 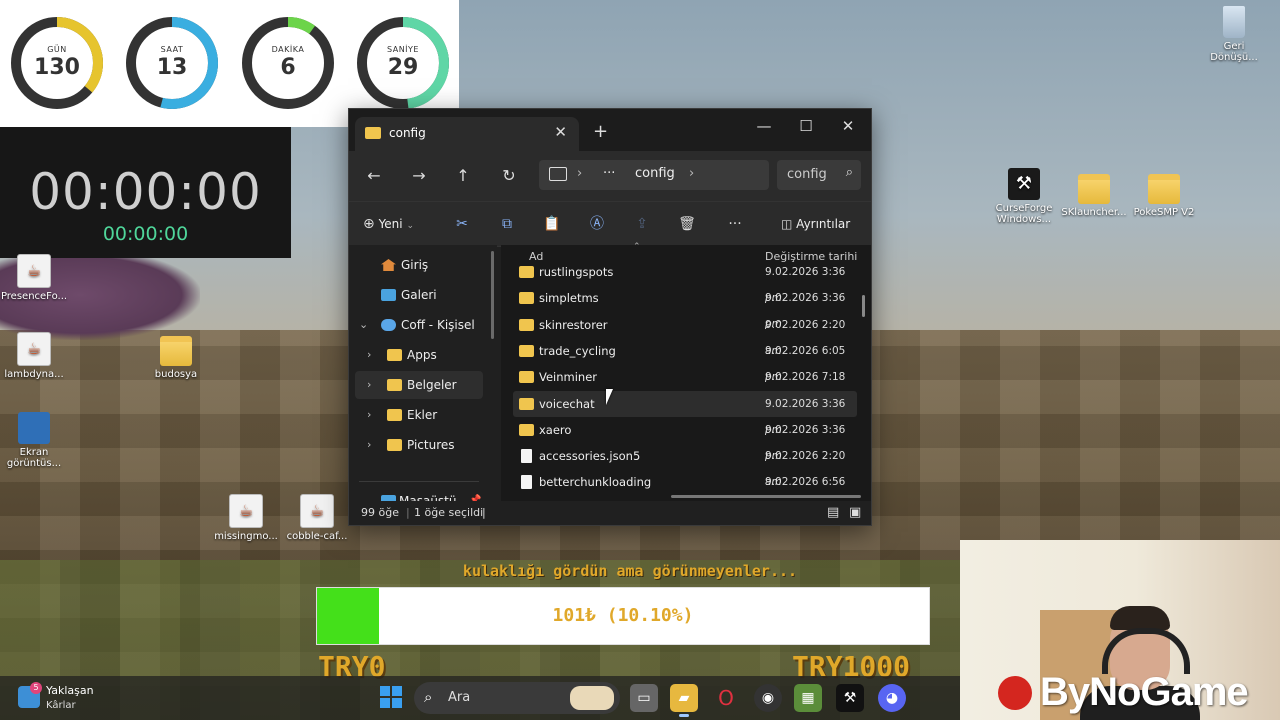 I want to click on breadcrumb-current: config, so click(x=655, y=173).